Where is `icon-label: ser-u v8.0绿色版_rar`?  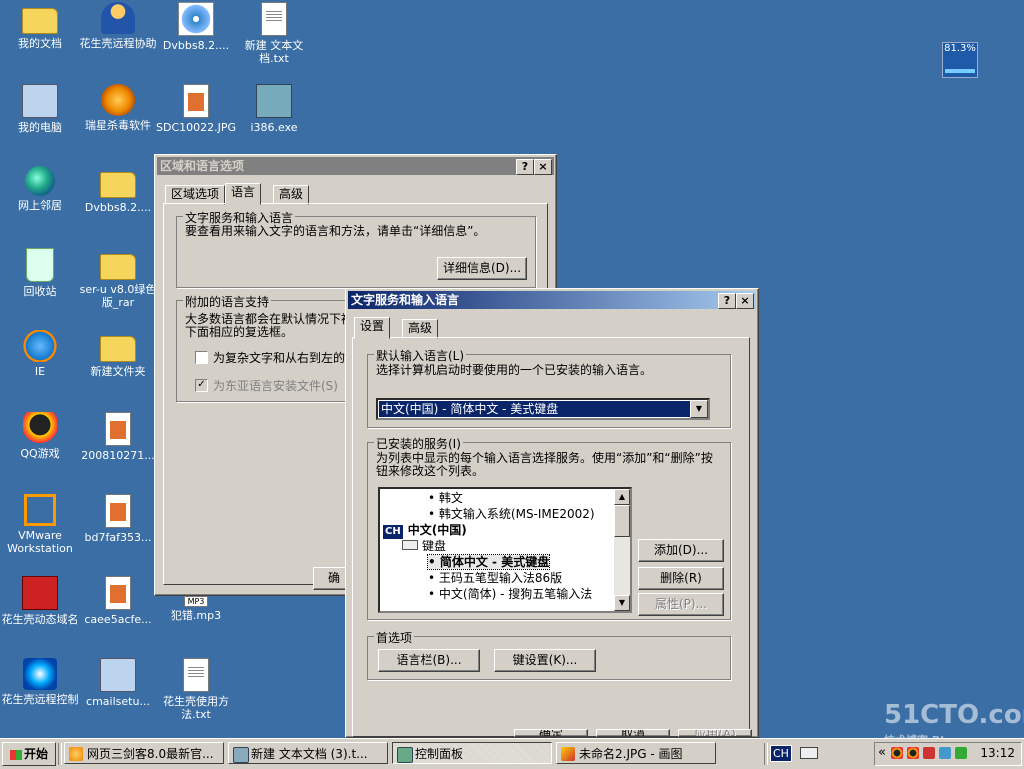
icon-label: ser-u v8.0绿色版_rar is located at coordinates (118, 296).